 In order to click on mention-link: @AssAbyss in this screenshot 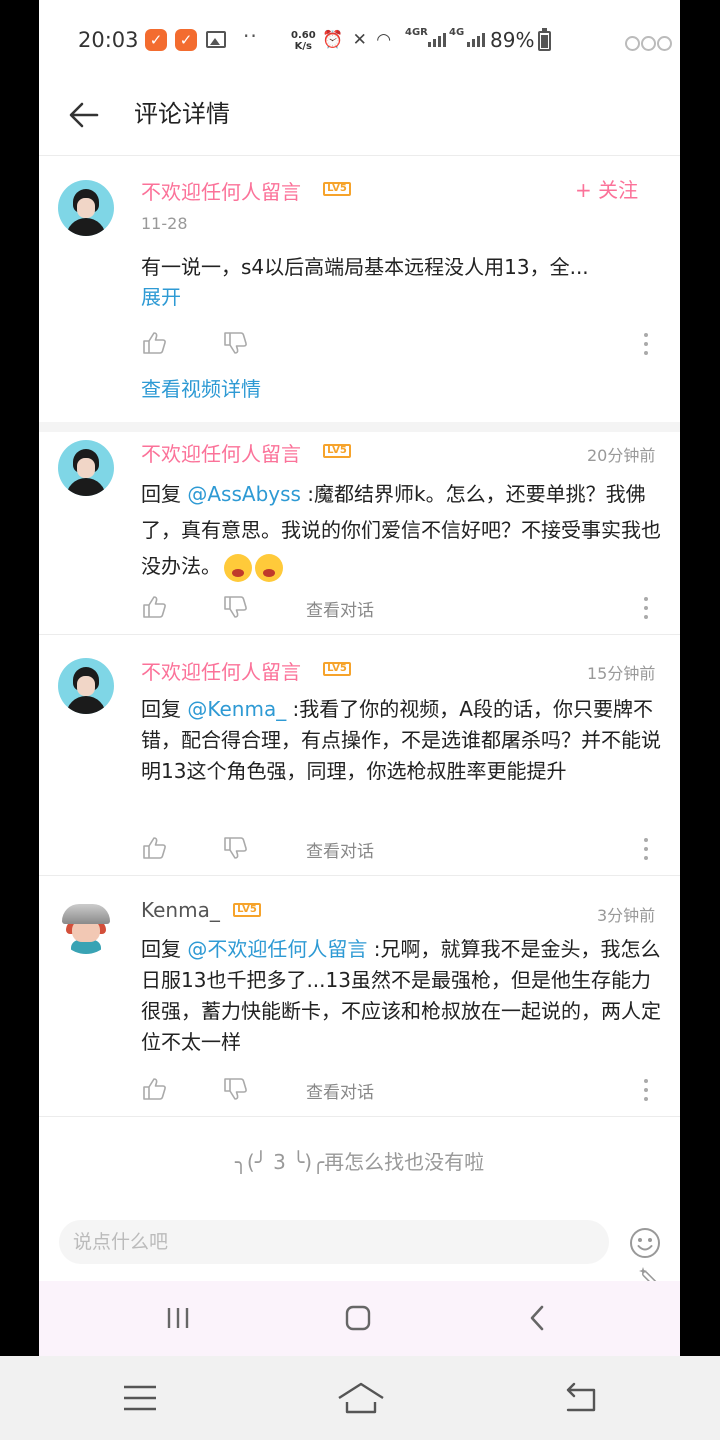, I will do `click(244, 494)`.